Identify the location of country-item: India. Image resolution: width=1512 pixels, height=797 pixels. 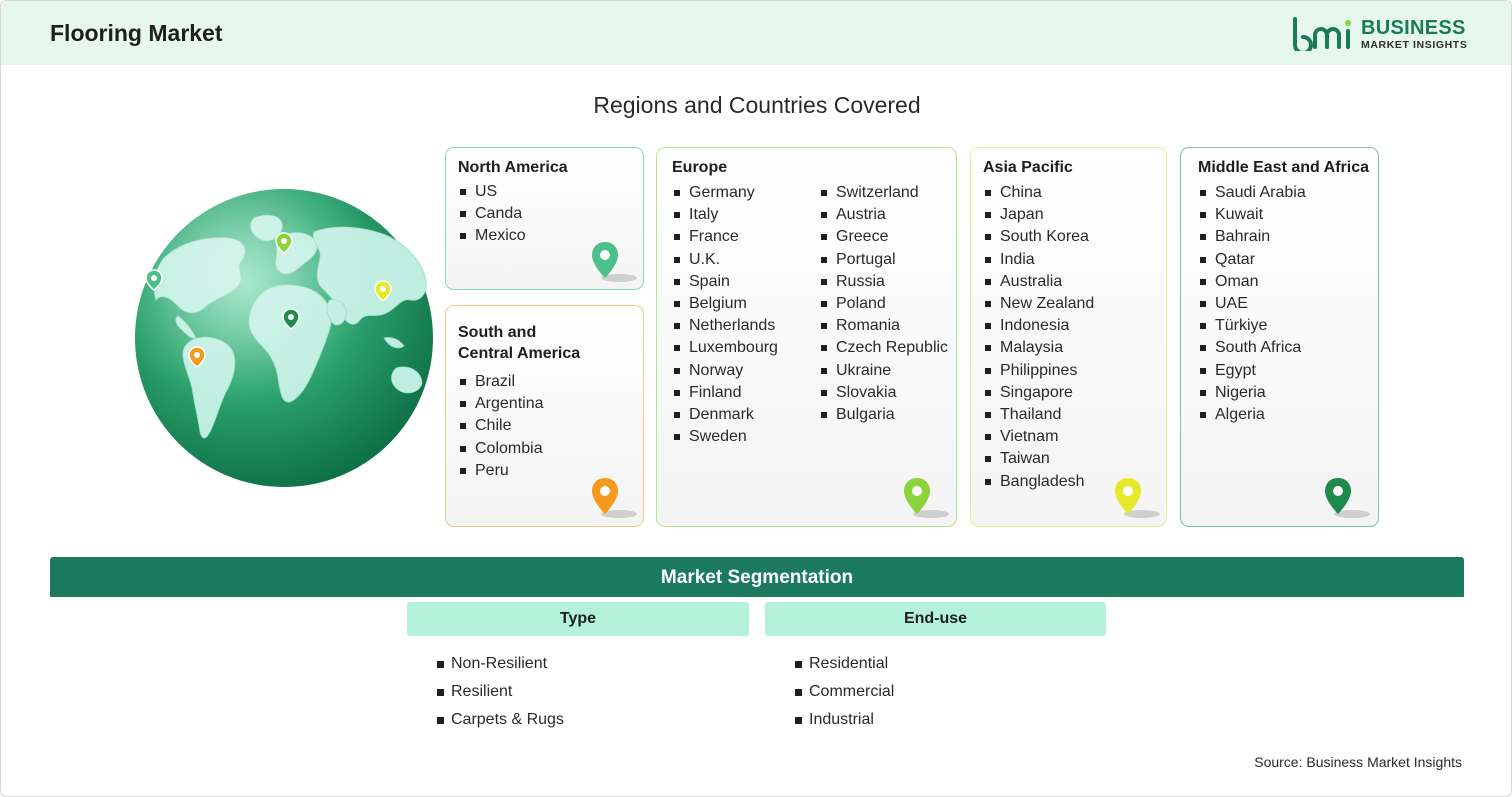
(1038, 260).